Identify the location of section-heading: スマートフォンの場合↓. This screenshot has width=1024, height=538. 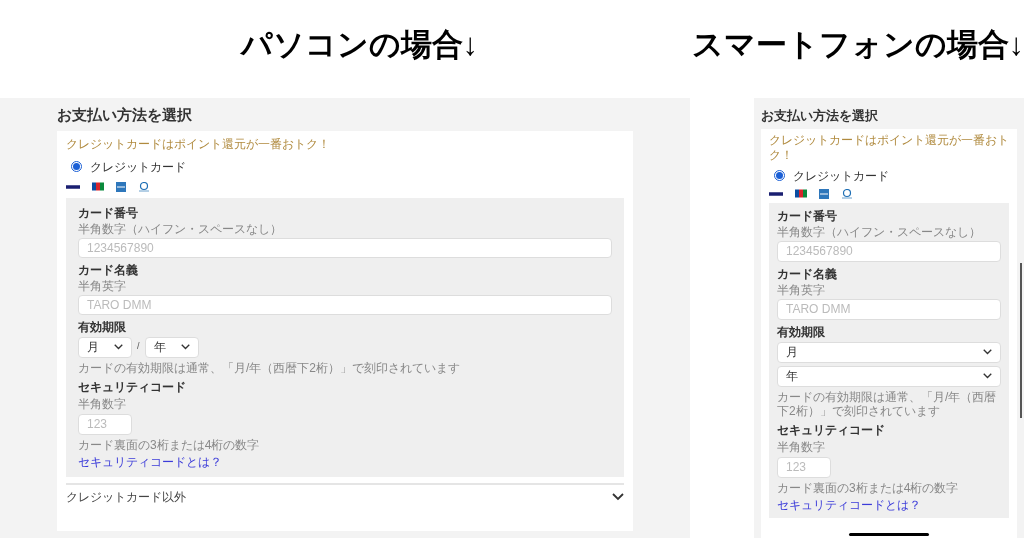
(857, 44).